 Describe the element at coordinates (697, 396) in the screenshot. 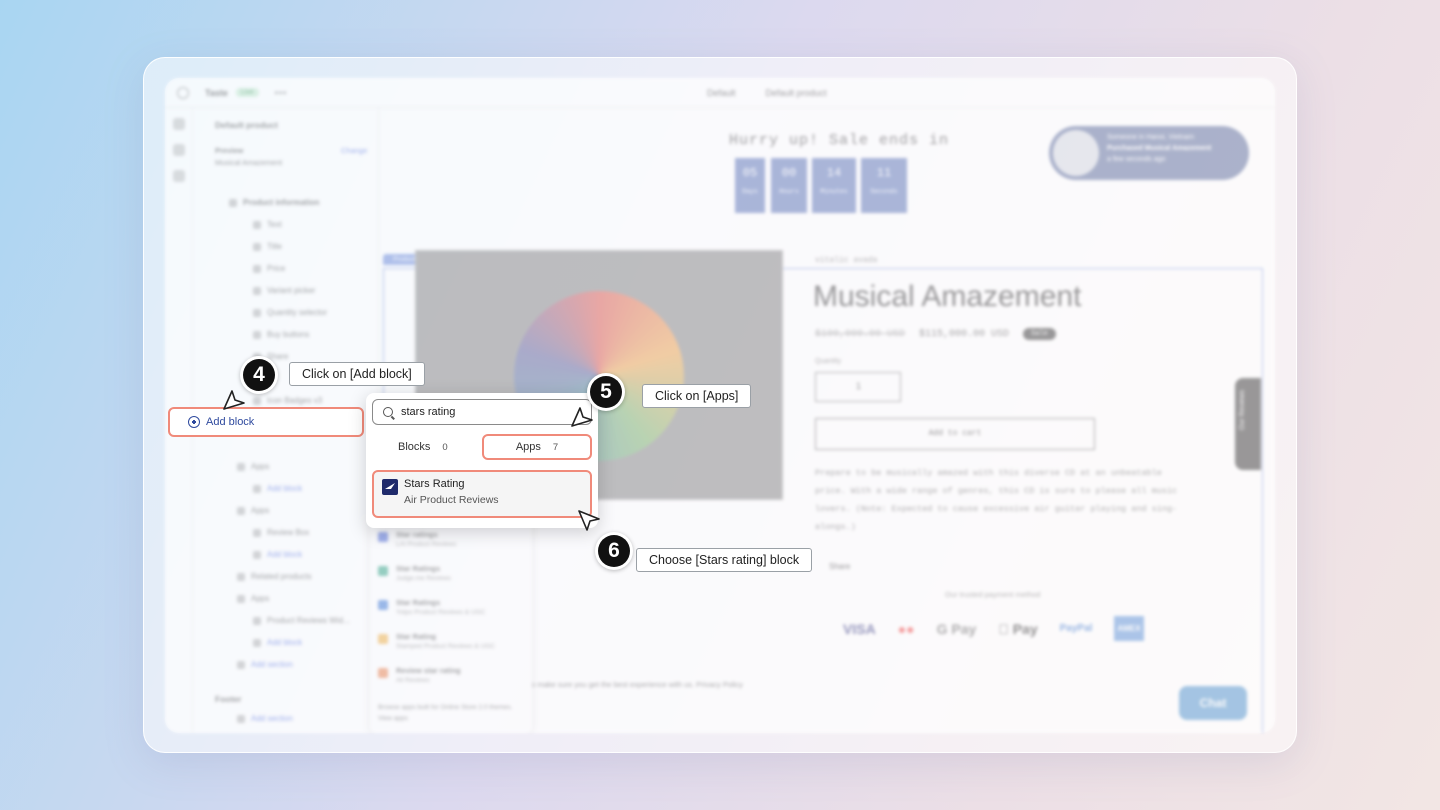

I see `step-label: Click on [Apps]` at that location.